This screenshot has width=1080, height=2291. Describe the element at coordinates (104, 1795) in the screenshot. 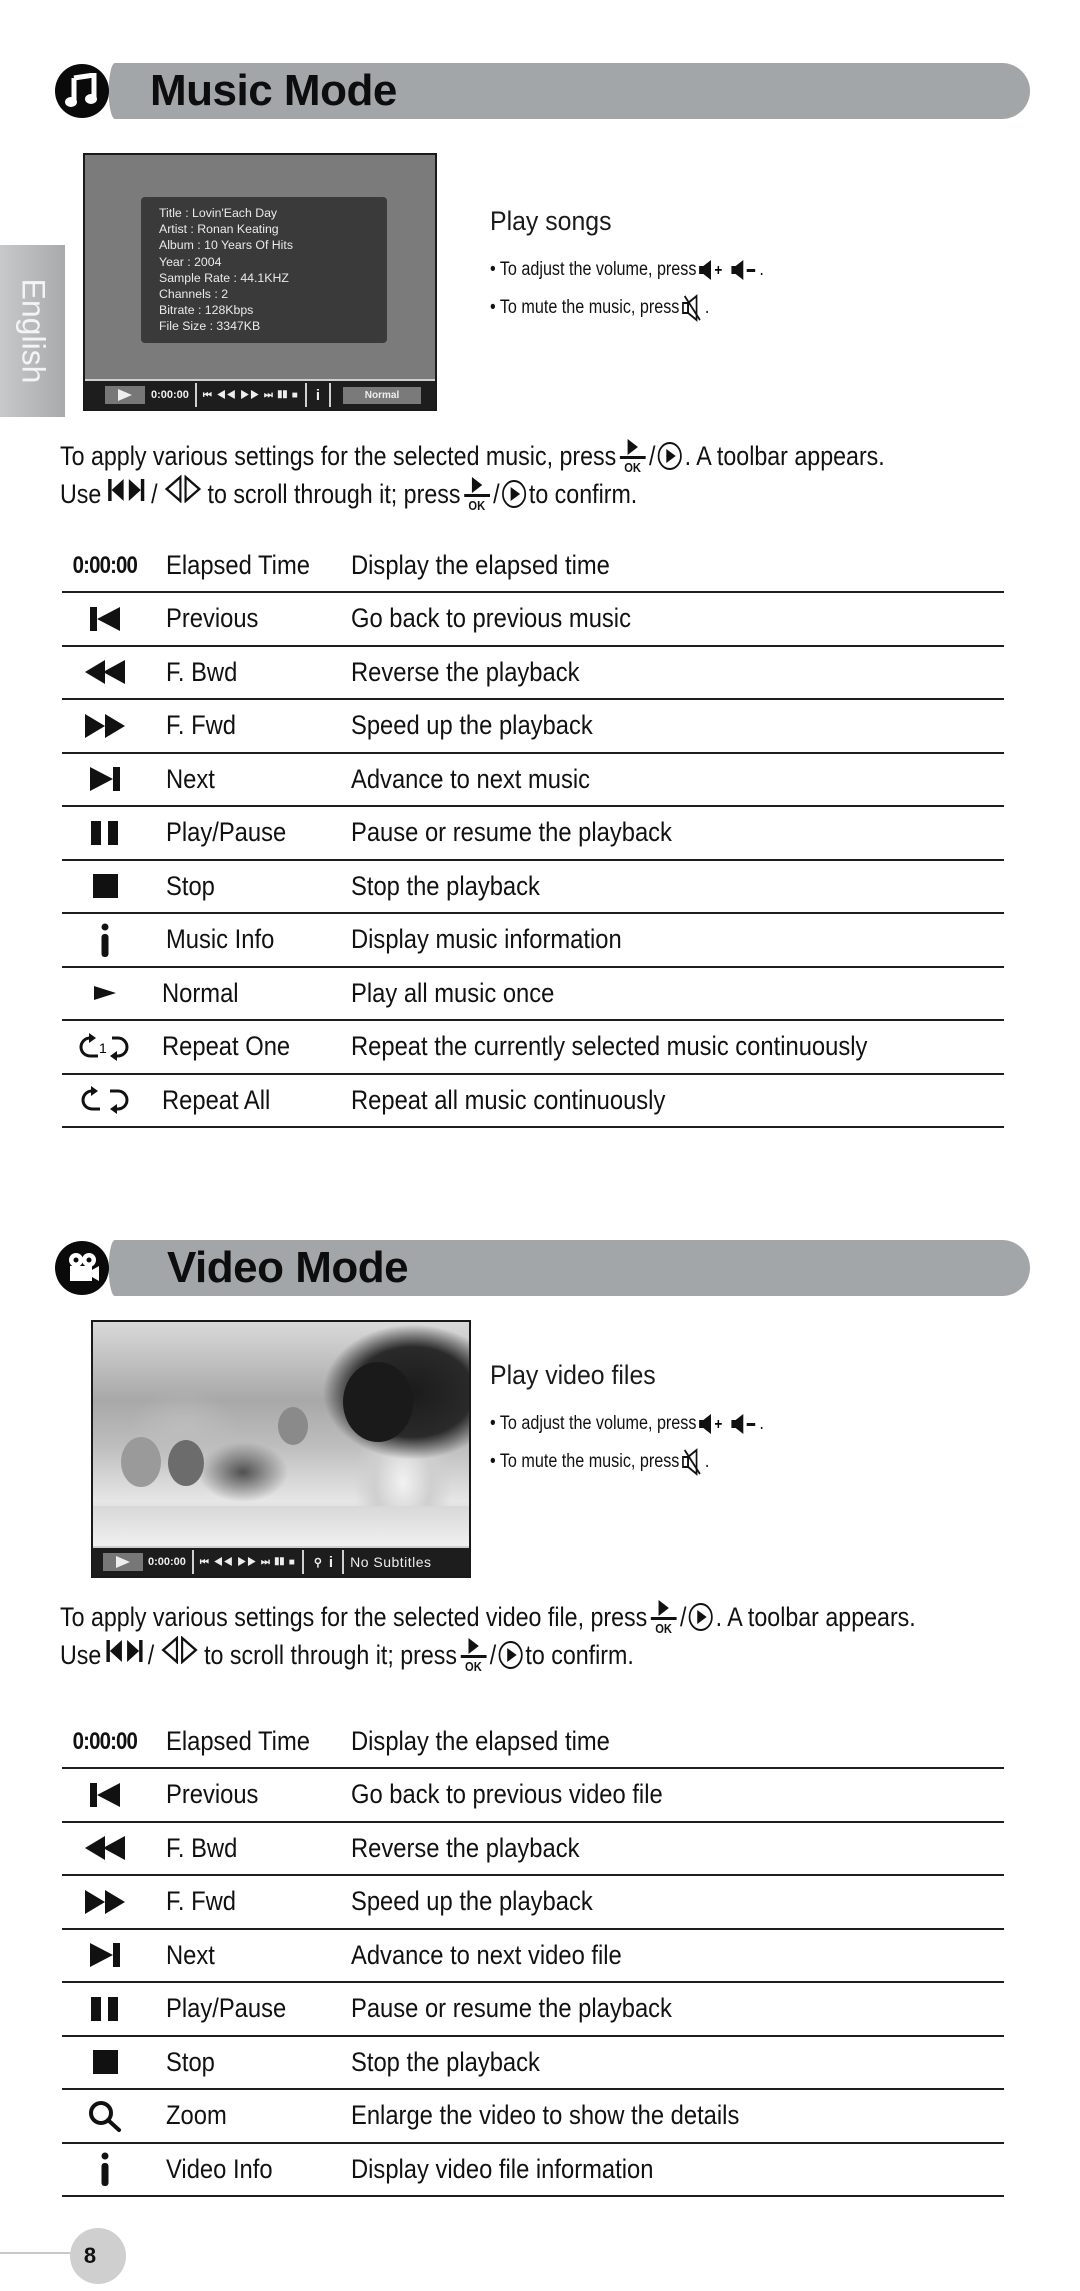

I see `previous-icon` at that location.